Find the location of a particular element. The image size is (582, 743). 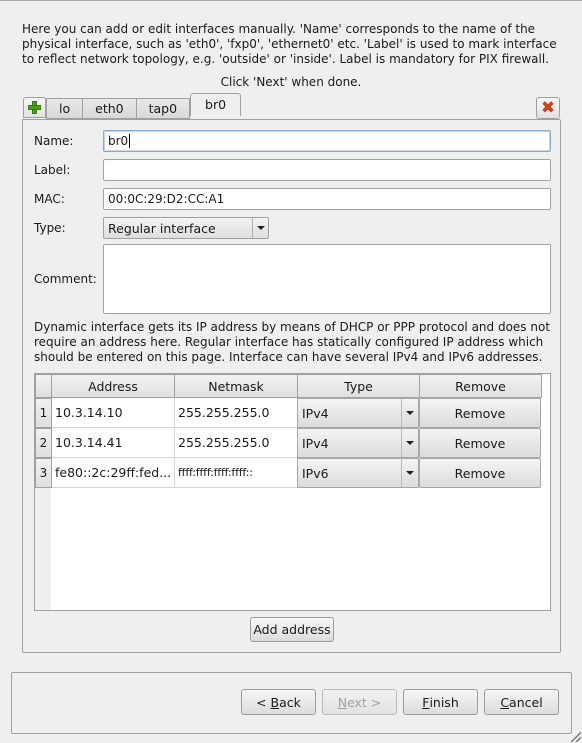

name-value: br0 is located at coordinates (118, 141).